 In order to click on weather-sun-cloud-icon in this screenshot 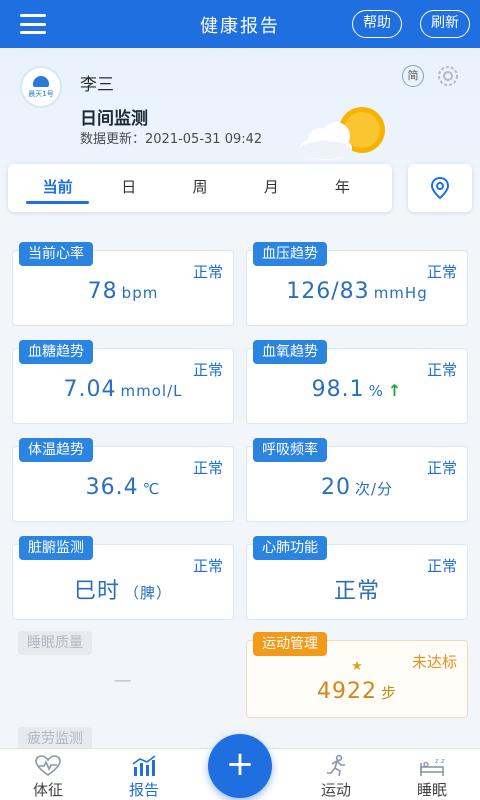, I will do `click(342, 133)`.